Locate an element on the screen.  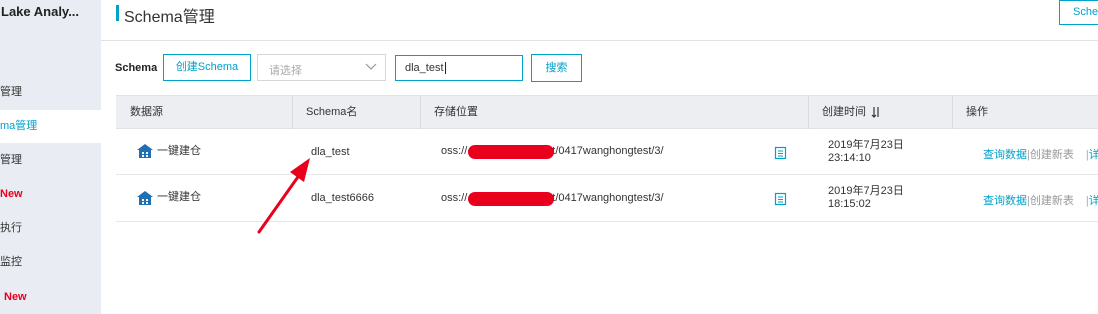
sidebar-item-monitor: 监控 is located at coordinates (50, 262).